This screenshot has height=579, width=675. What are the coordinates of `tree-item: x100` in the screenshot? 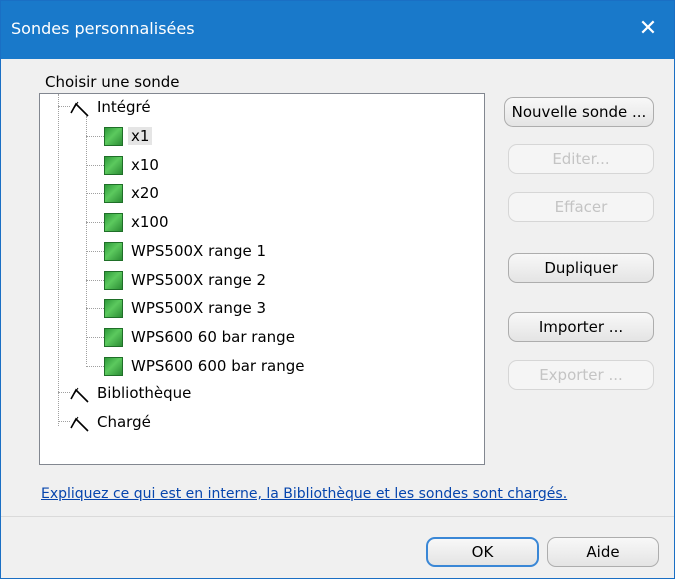 It's located at (138, 222).